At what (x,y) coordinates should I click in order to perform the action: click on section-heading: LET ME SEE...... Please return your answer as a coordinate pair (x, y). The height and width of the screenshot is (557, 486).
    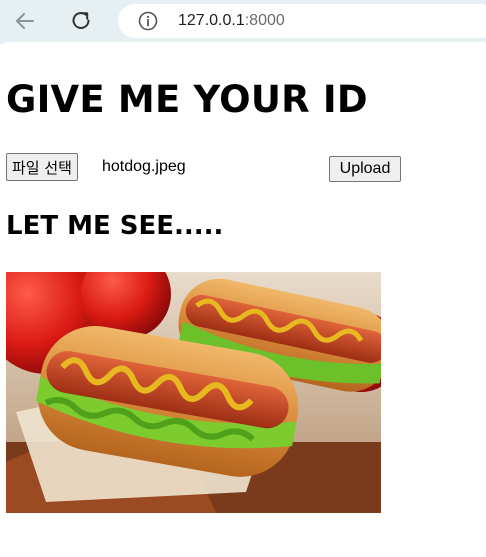
    Looking at the image, I should click on (115, 226).